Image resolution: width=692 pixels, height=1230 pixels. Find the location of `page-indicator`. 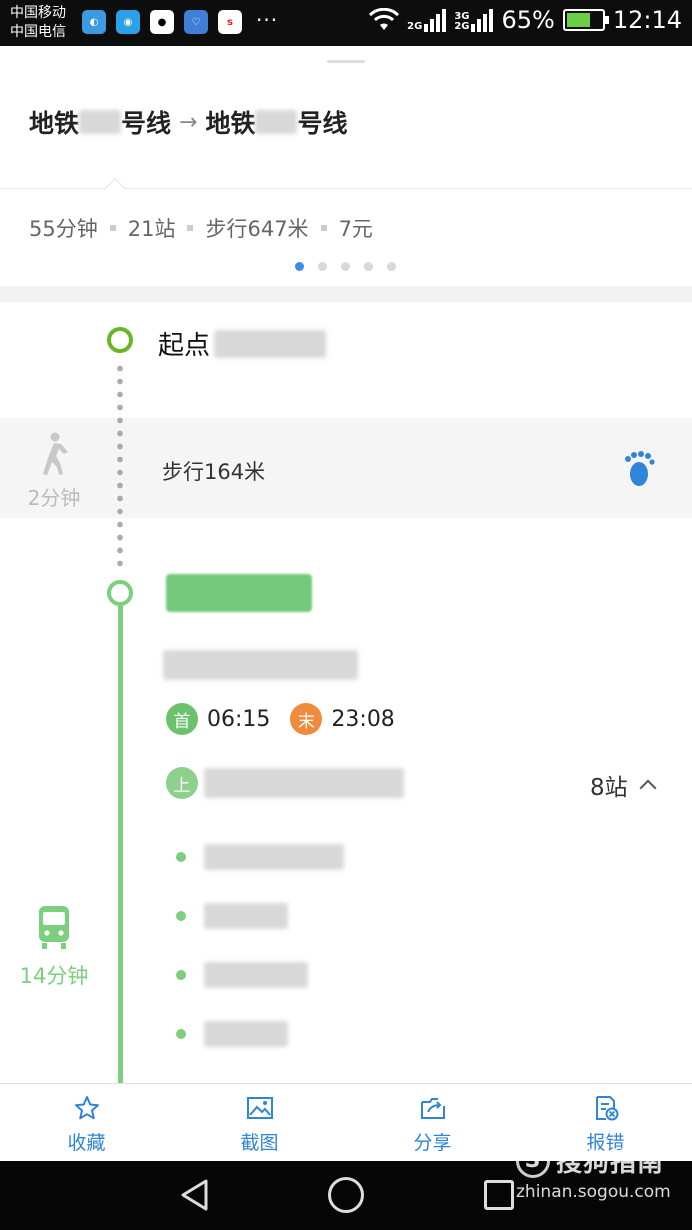

page-indicator is located at coordinates (345, 266).